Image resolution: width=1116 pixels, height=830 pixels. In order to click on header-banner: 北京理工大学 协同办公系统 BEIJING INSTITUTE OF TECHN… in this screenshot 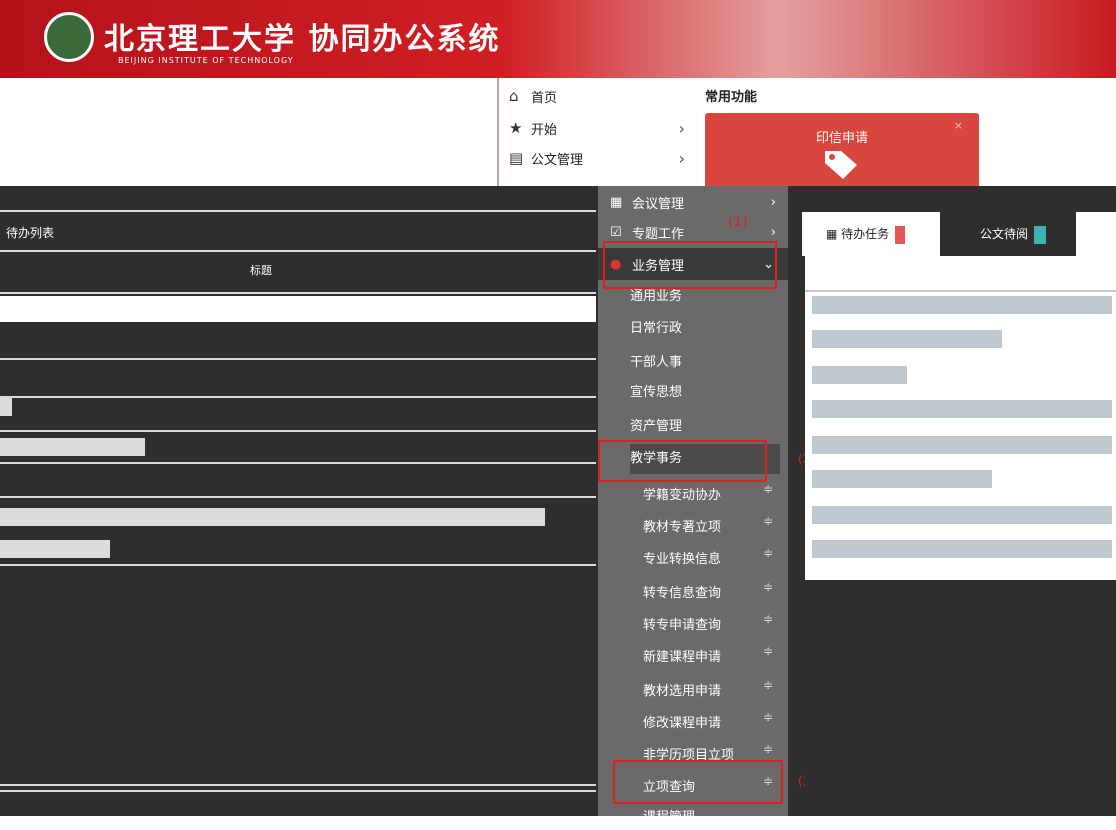, I will do `click(558, 39)`.